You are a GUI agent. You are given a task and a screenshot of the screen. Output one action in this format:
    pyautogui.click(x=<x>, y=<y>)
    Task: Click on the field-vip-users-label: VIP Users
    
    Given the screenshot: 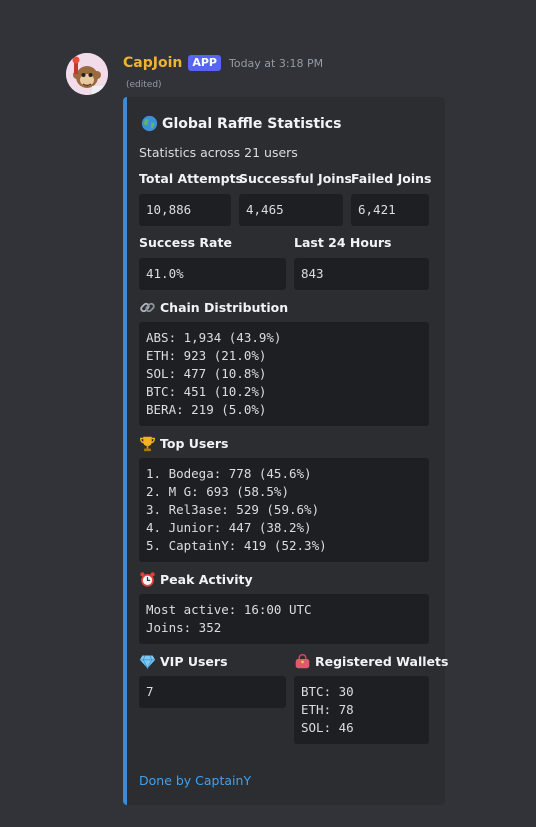 What is the action you would take?
    pyautogui.click(x=194, y=661)
    